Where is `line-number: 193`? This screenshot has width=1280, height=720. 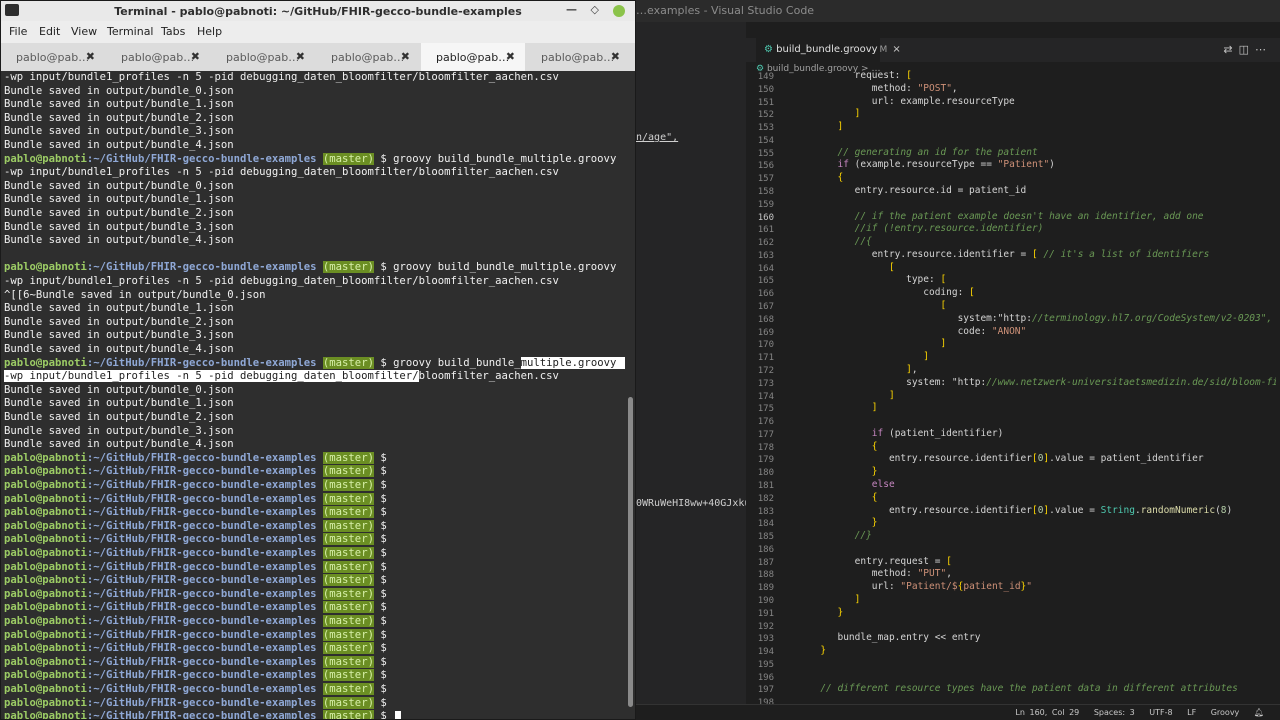 line-number: 193 is located at coordinates (765, 639).